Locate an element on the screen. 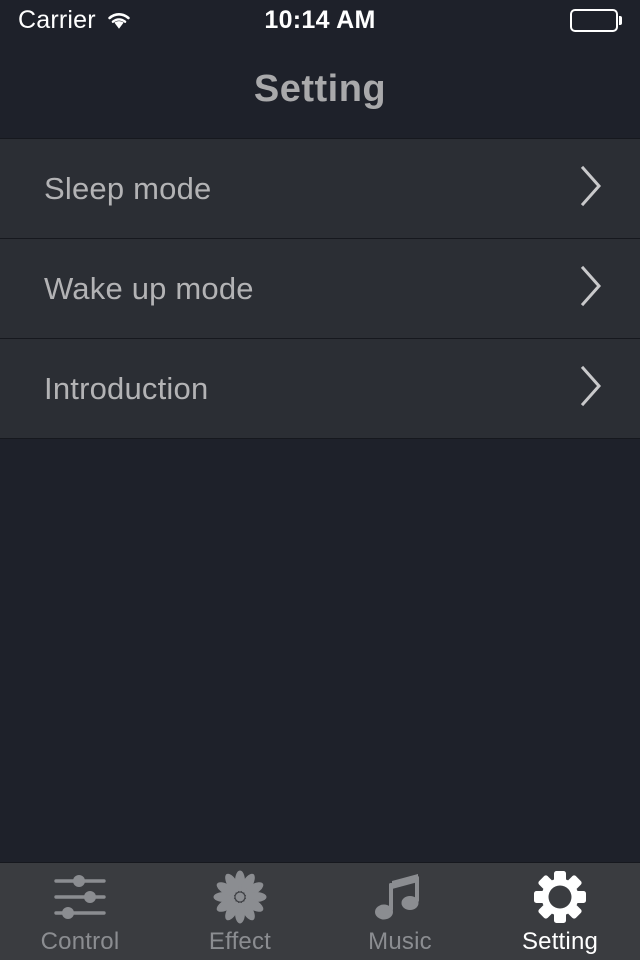 The image size is (640, 960). list-item-wake-up-mode: Wake up mode is located at coordinates (320, 289).